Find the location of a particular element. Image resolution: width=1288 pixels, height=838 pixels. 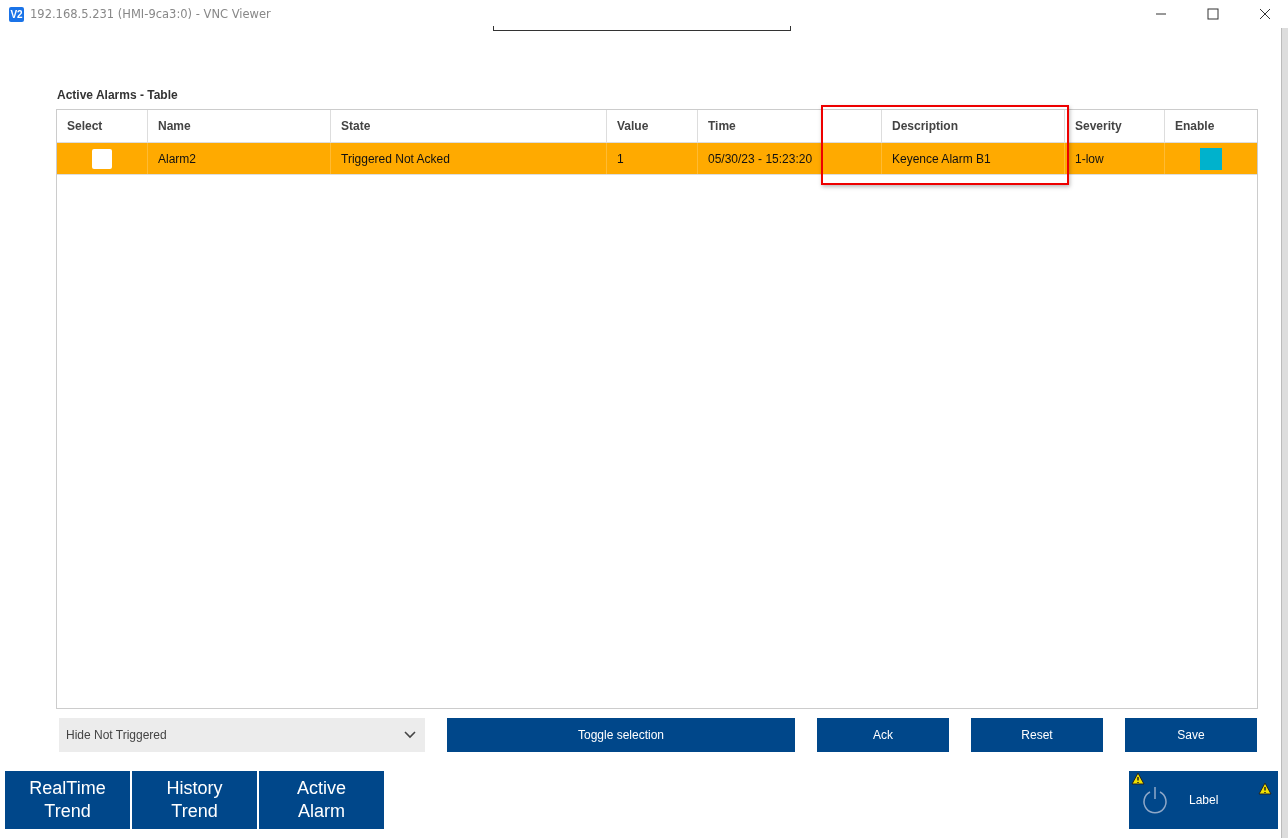

power-icon is located at coordinates (1155, 800).